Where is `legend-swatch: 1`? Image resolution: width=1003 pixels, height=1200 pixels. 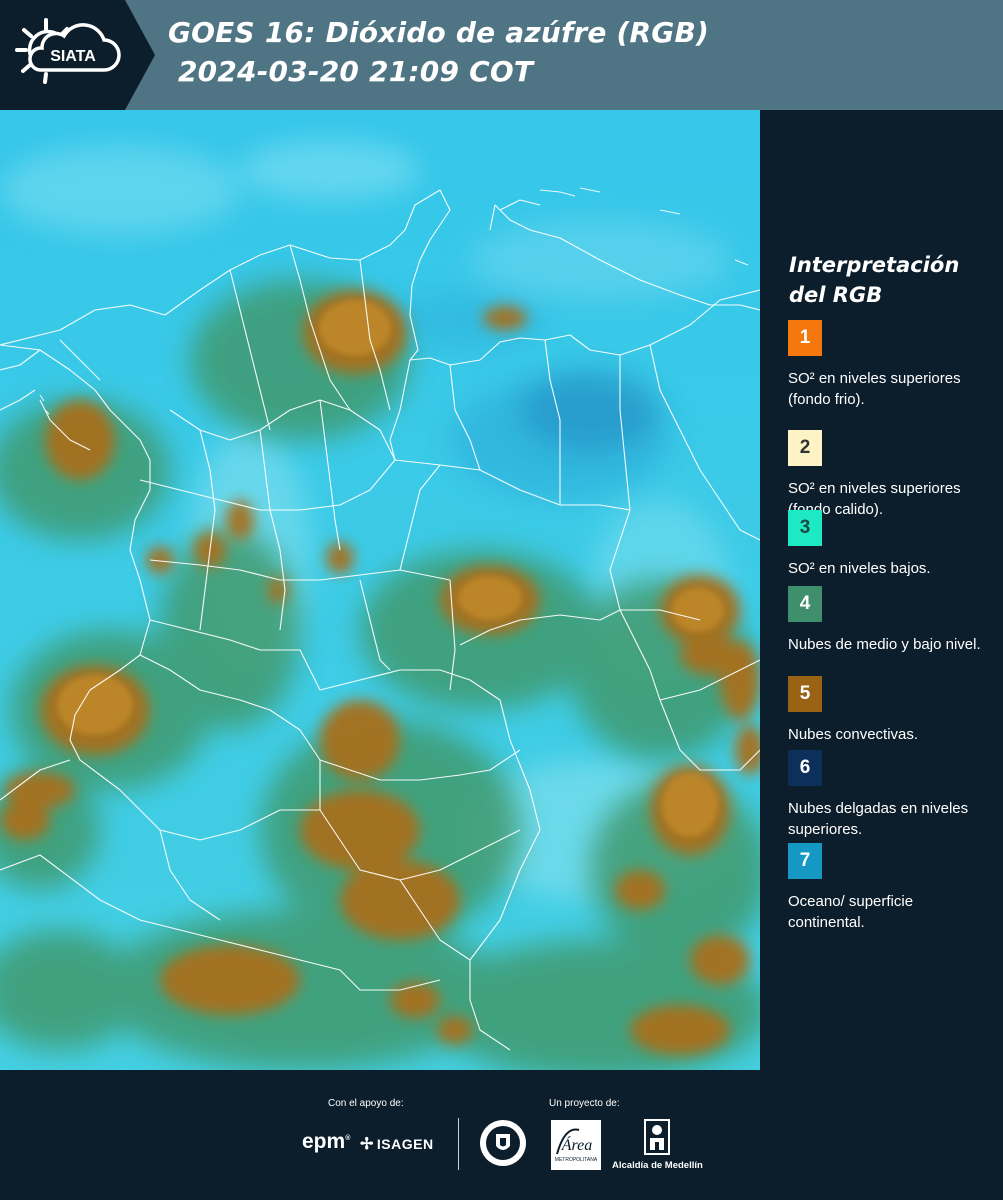
legend-swatch: 1 is located at coordinates (805, 338).